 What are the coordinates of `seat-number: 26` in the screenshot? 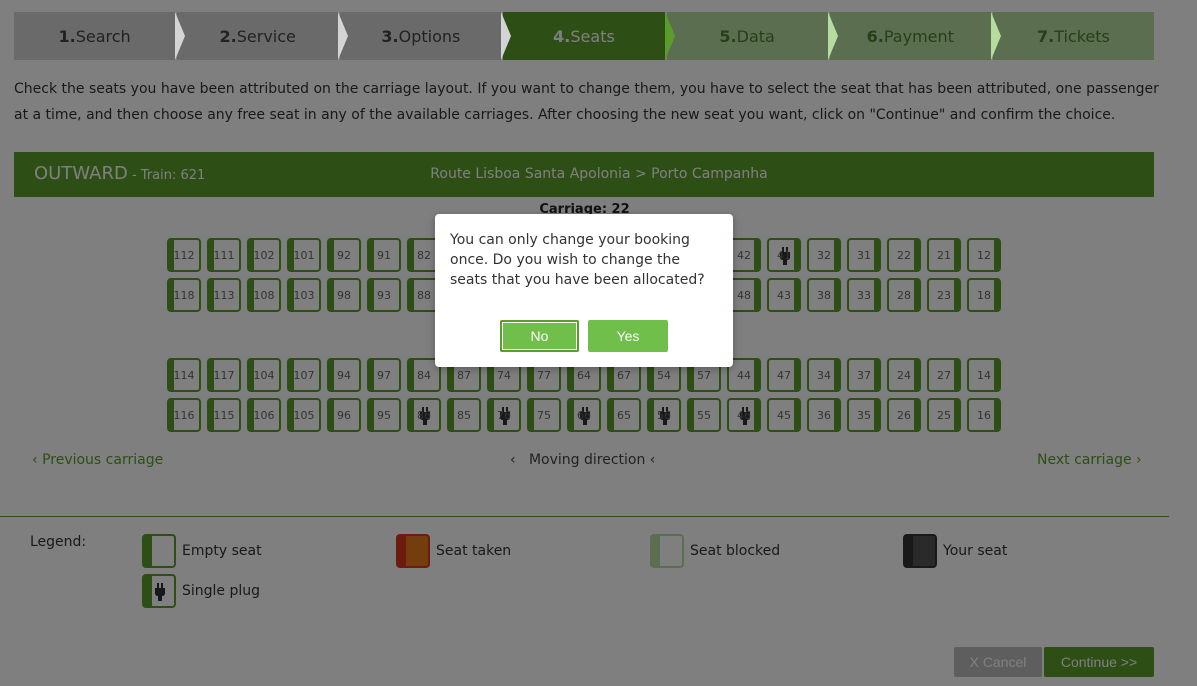 It's located at (904, 415).